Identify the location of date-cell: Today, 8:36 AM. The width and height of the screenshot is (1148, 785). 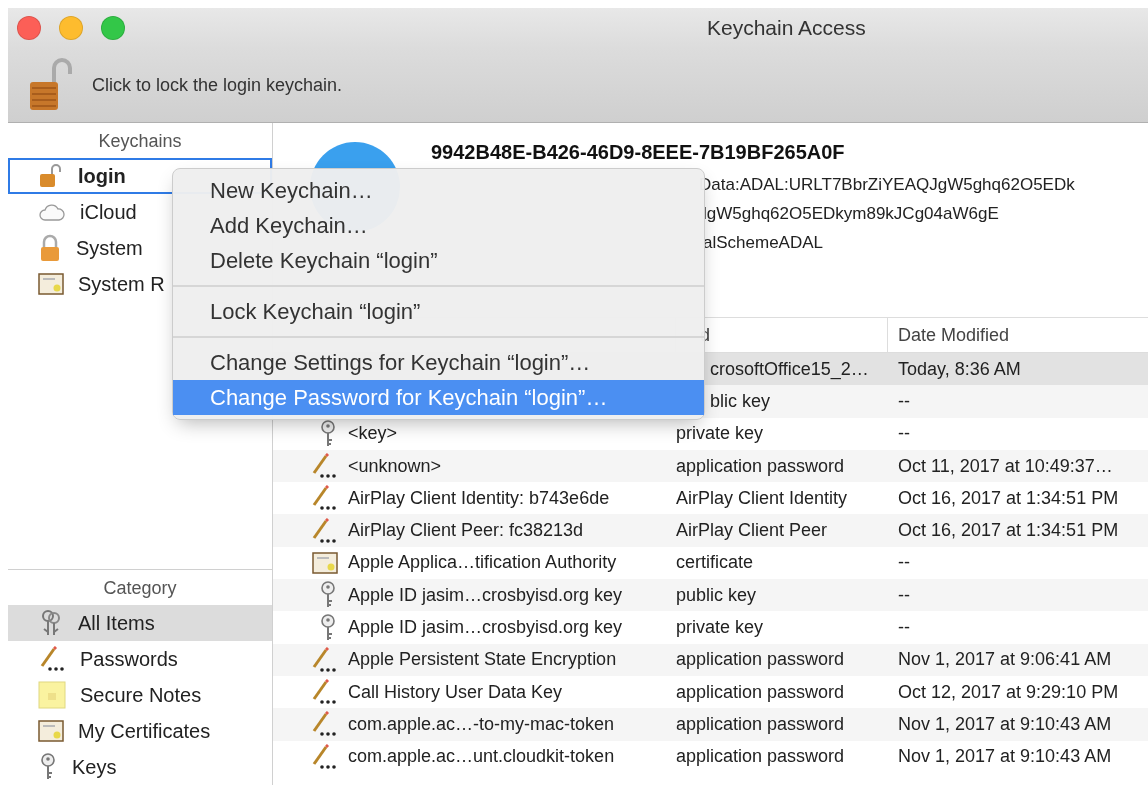
(959, 368).